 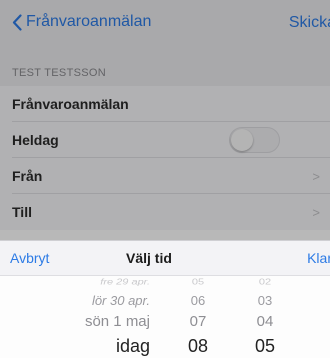 What do you see at coordinates (165, 285) in the screenshot?
I see `picker-row: fre 29 apr. 05 02` at bounding box center [165, 285].